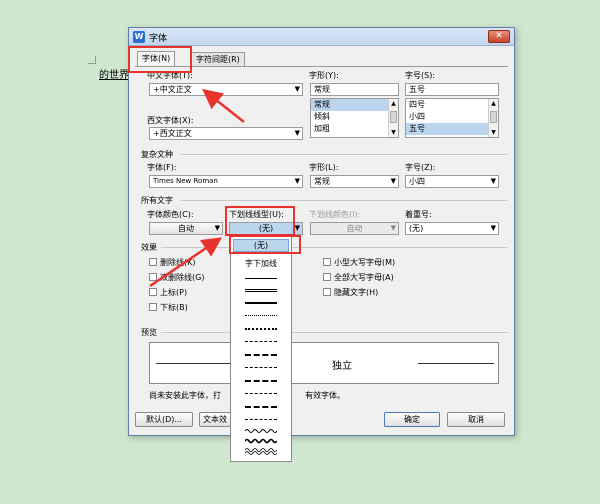  What do you see at coordinates (261, 443) in the screenshot?
I see `dropdown-wave-lines` at bounding box center [261, 443].